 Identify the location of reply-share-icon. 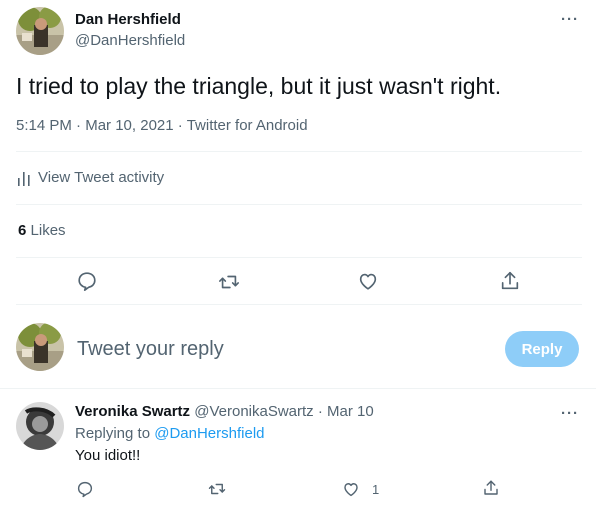
(491, 488).